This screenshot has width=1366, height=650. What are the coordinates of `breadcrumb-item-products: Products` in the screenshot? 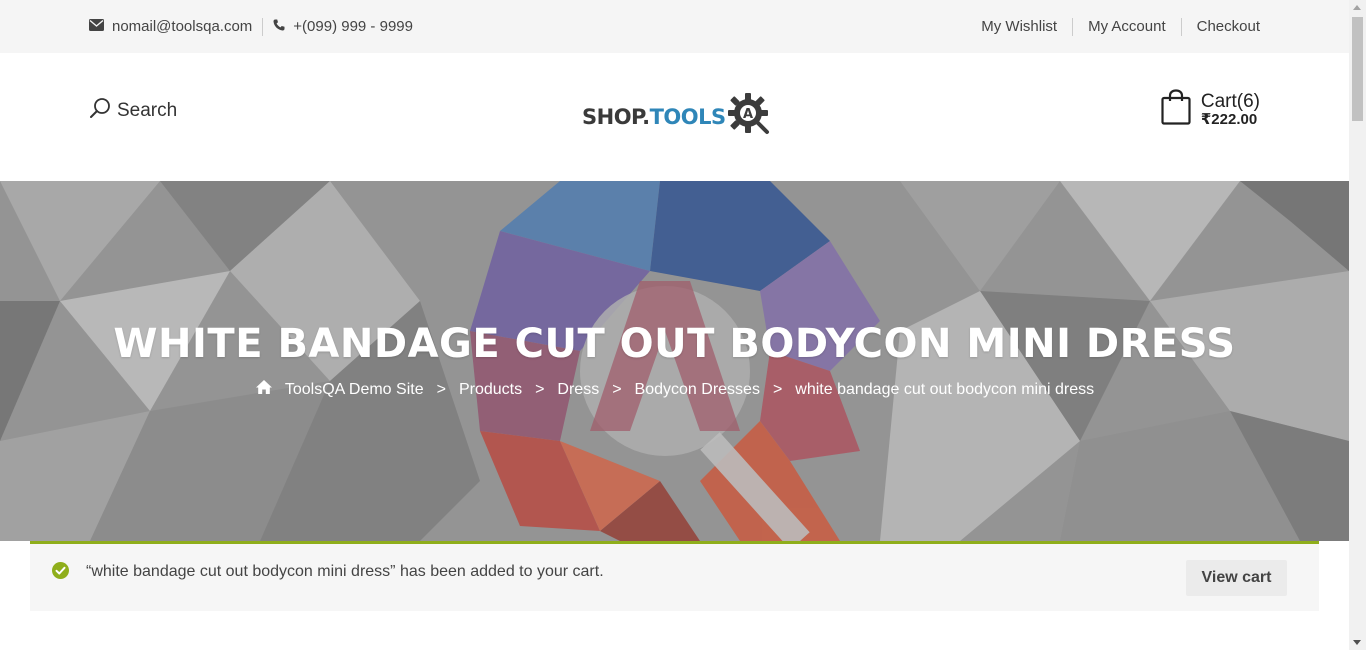 It's located at (490, 390).